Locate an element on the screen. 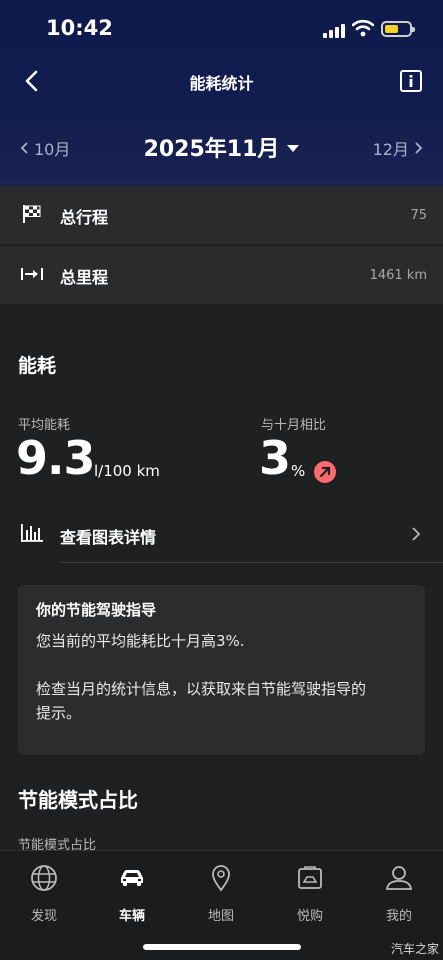 This screenshot has width=443, height=960. user-icon is located at coordinates (399, 878).